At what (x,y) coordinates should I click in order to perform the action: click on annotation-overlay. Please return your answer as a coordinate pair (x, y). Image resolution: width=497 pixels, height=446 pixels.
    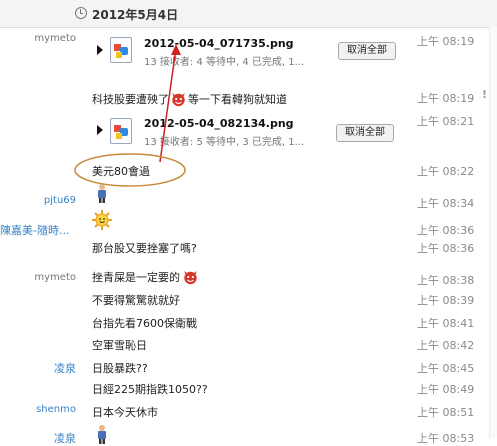
    Looking at the image, I should click on (130, 115).